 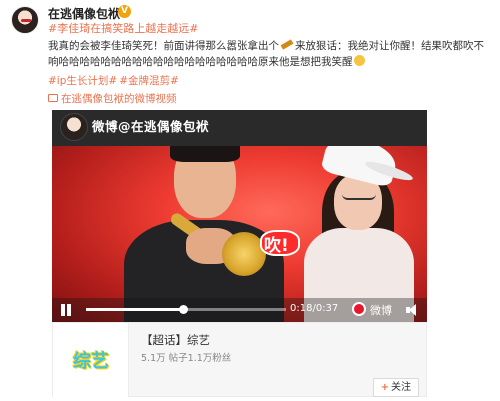 I want to click on wink-emoji-icon, so click(x=359, y=60).